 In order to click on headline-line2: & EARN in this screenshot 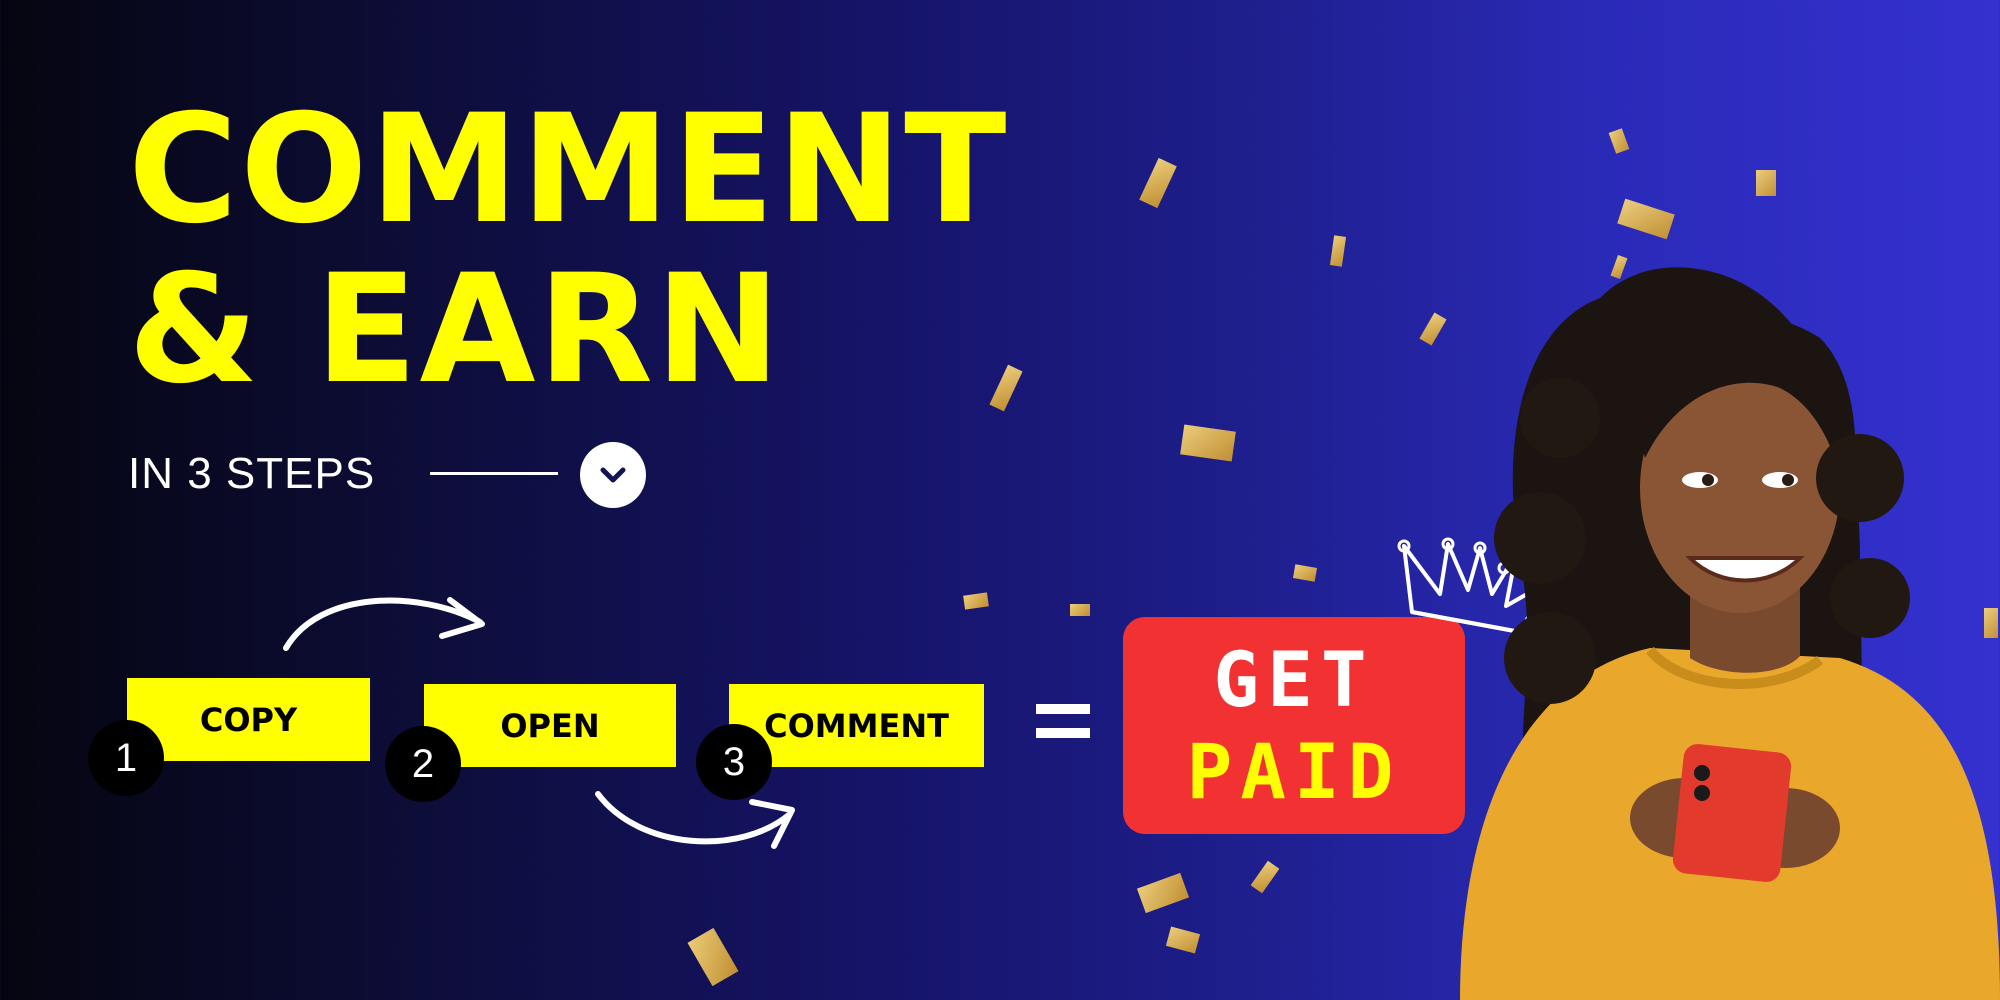, I will do `click(455, 330)`.